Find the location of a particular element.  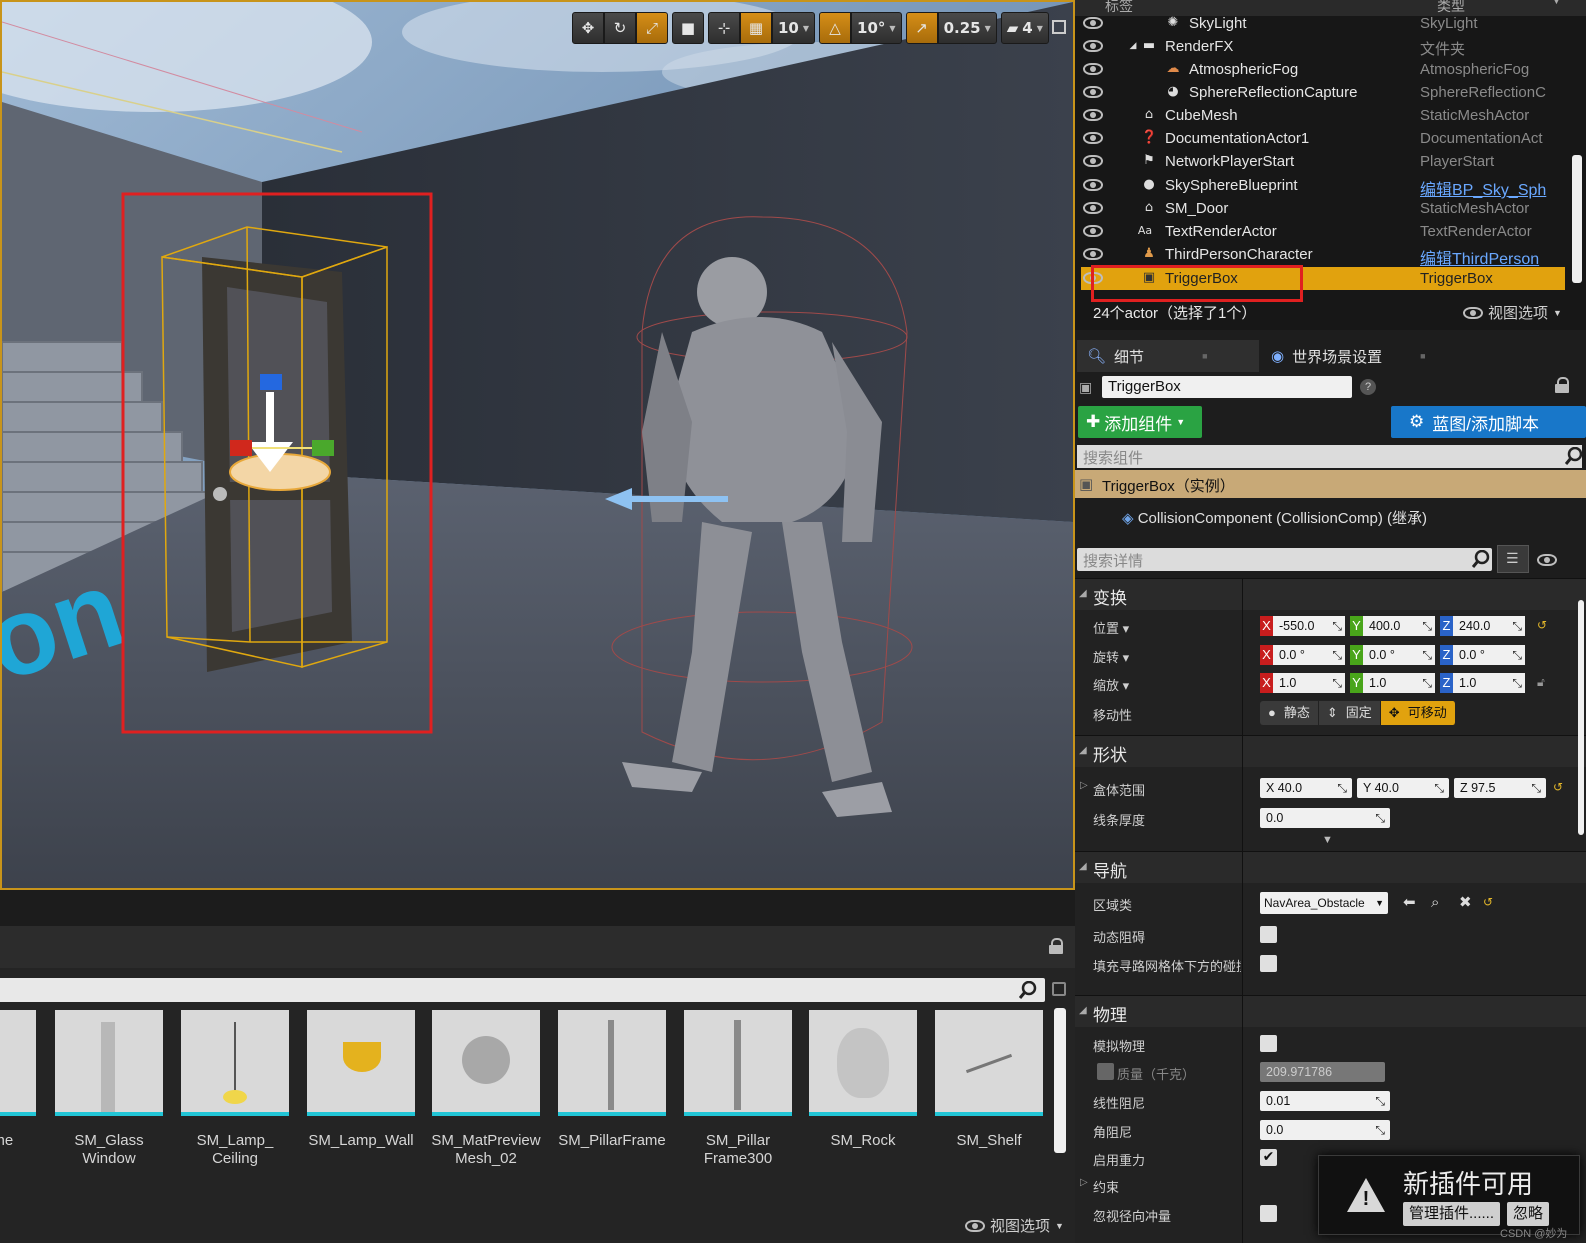

outliner-row-sm-door: ⌂ SM_Door StaticMeshActor is located at coordinates (1320, 208).